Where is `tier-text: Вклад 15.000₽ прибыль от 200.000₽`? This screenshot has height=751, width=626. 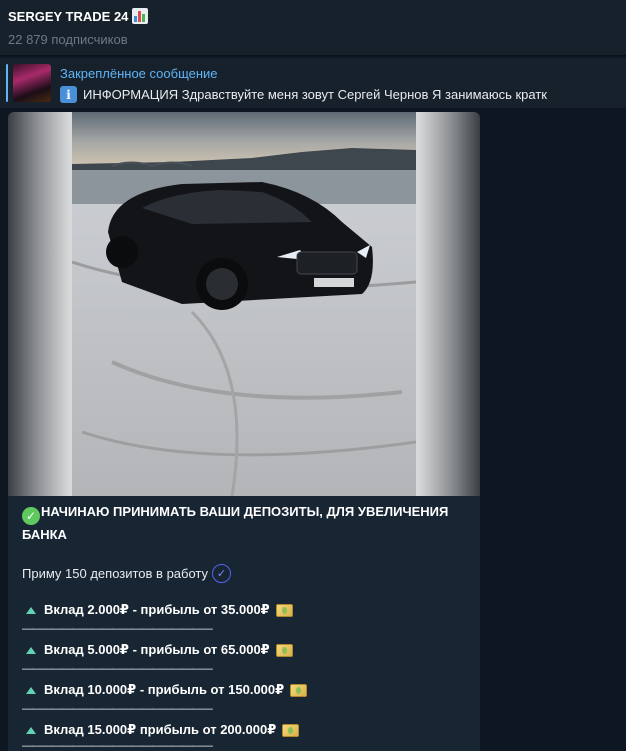 tier-text: Вклад 15.000₽ прибыль от 200.000₽ is located at coordinates (160, 729).